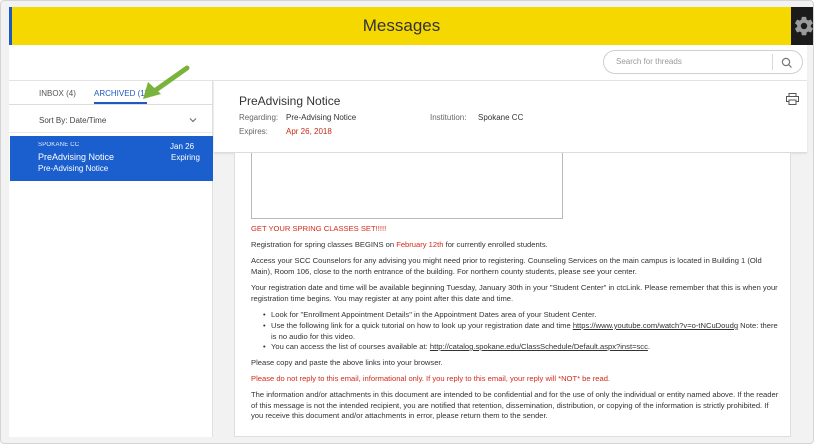 The image size is (814, 444). Describe the element at coordinates (73, 168) in the screenshot. I see `thread-subtitle: Pre-Advising Notice` at that location.